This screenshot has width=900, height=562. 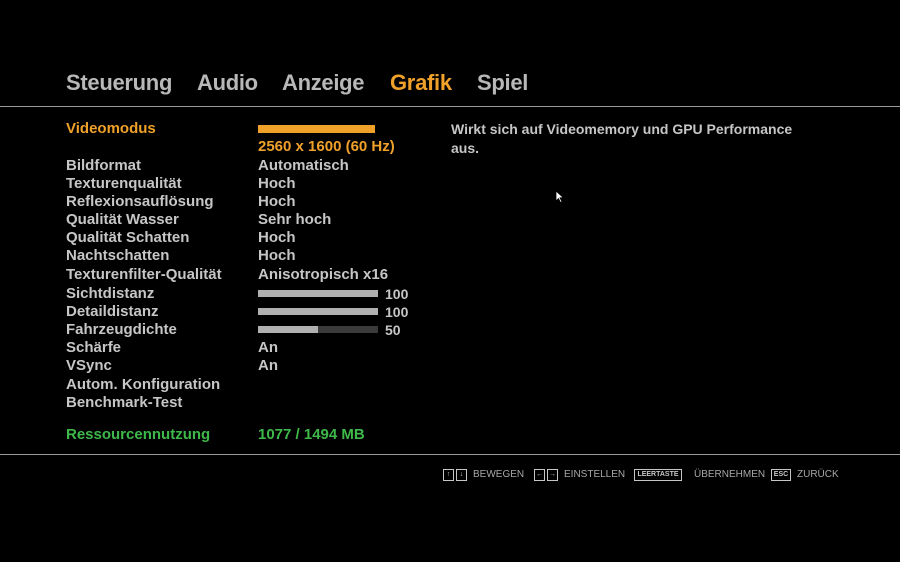 What do you see at coordinates (450, 454) in the screenshot?
I see `bottom-divider` at bounding box center [450, 454].